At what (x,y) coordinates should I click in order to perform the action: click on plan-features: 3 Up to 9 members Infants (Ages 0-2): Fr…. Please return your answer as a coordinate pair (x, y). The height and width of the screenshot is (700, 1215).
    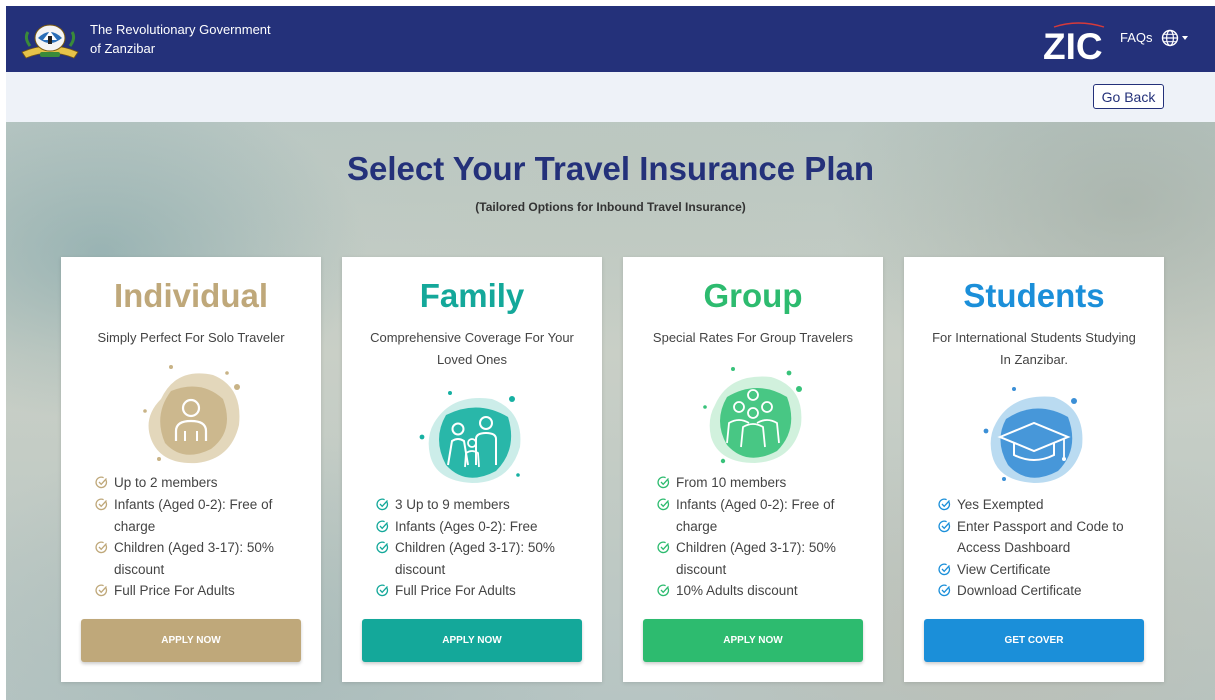
    Looking at the image, I should click on (481, 548).